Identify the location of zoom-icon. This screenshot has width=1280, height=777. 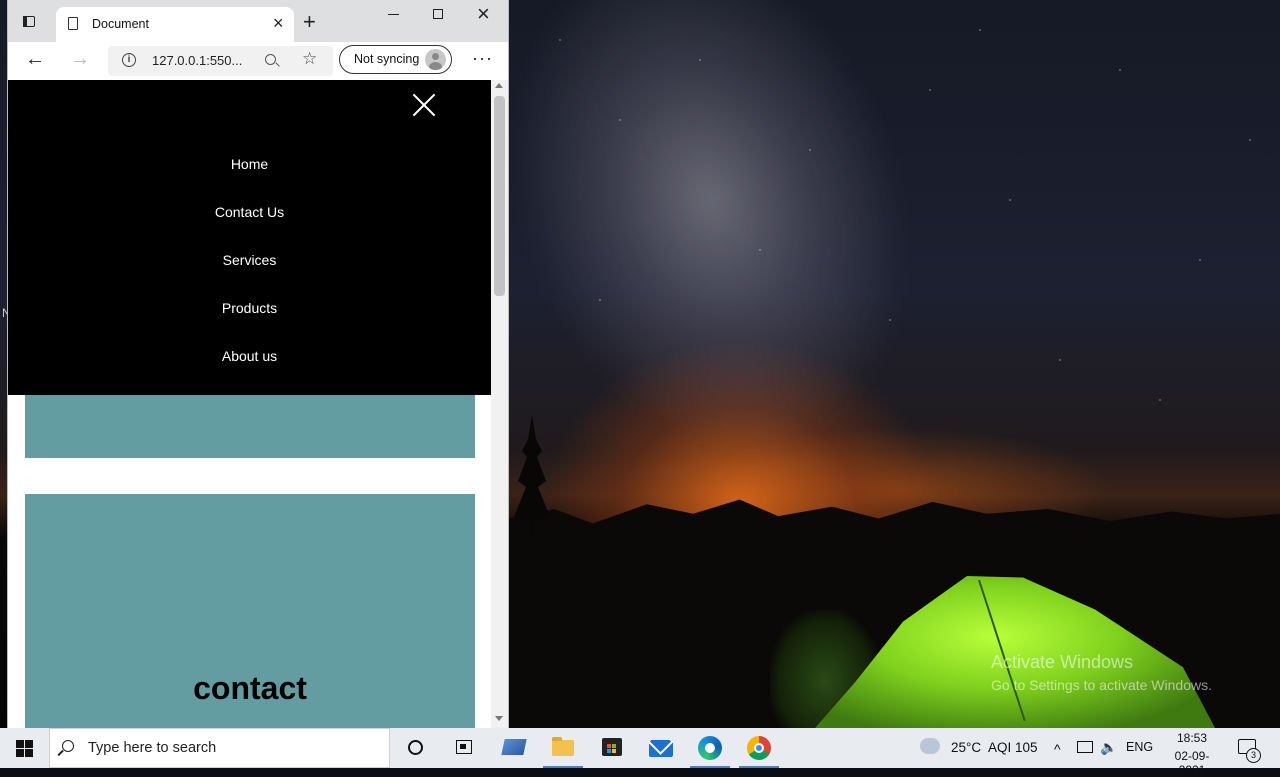
(270, 59).